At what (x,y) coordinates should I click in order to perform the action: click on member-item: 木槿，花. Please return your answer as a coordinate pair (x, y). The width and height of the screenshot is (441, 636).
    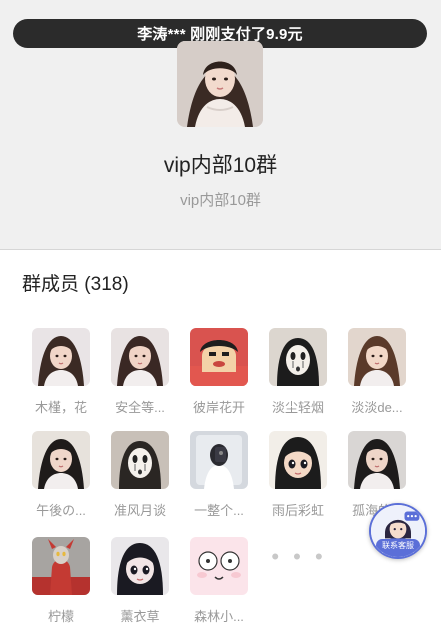
    Looking at the image, I should click on (61, 373).